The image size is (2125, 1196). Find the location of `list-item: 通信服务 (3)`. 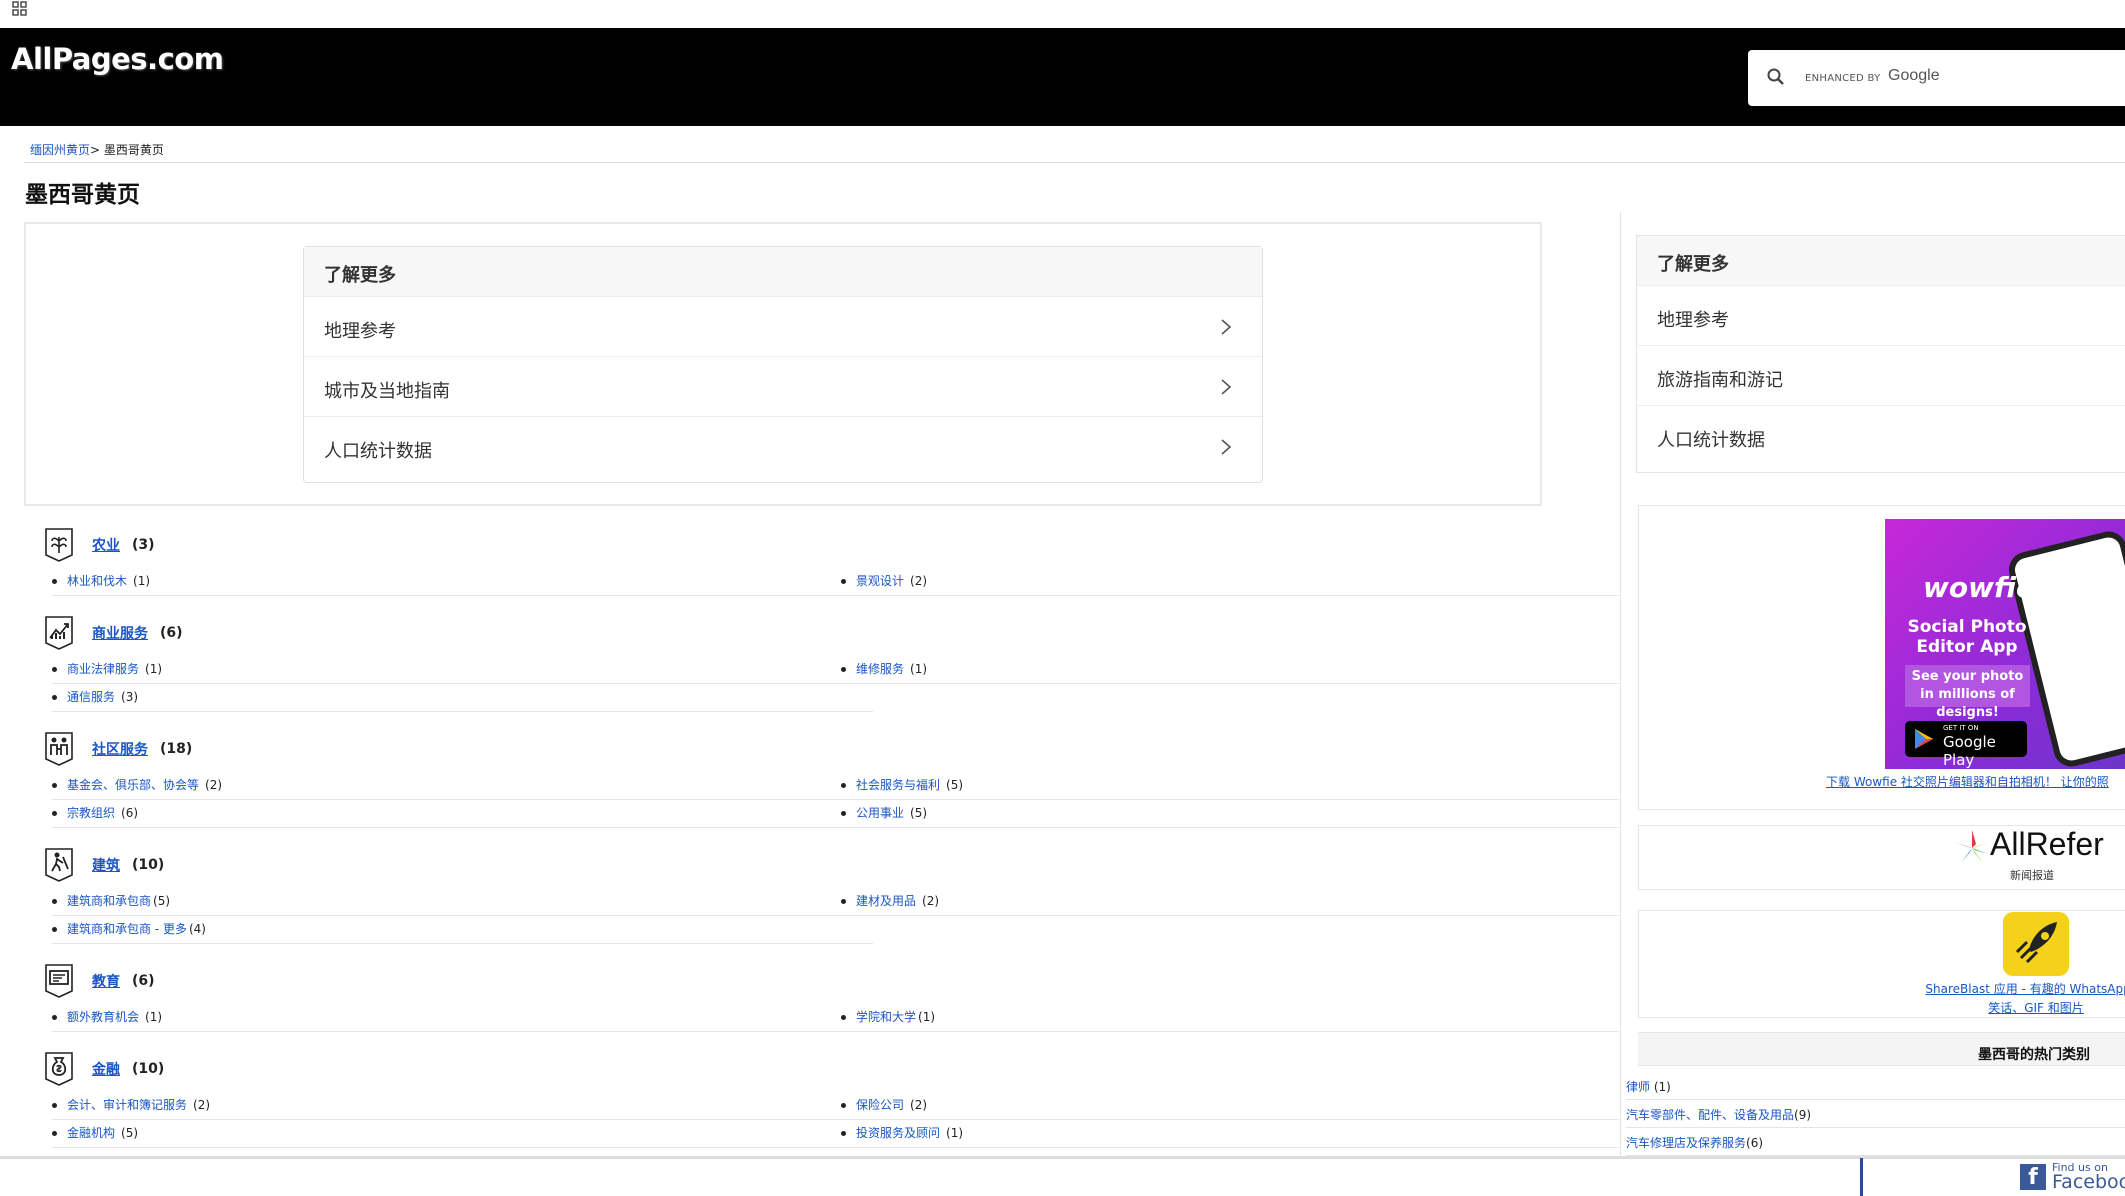

list-item: 通信服务 (3) is located at coordinates (462, 698).